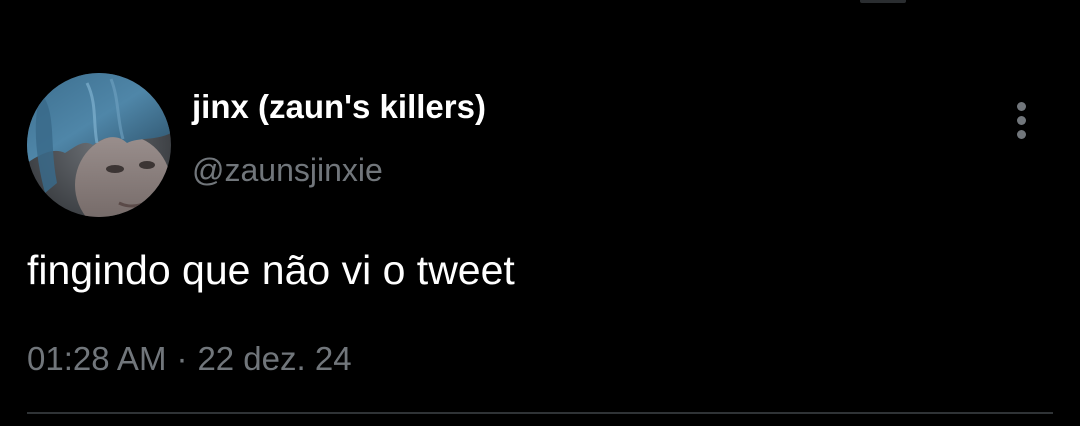 The image size is (1080, 426). What do you see at coordinates (189, 359) in the screenshot?
I see `tweet-timestamp: 01:28 AM · 22 dez. 24` at bounding box center [189, 359].